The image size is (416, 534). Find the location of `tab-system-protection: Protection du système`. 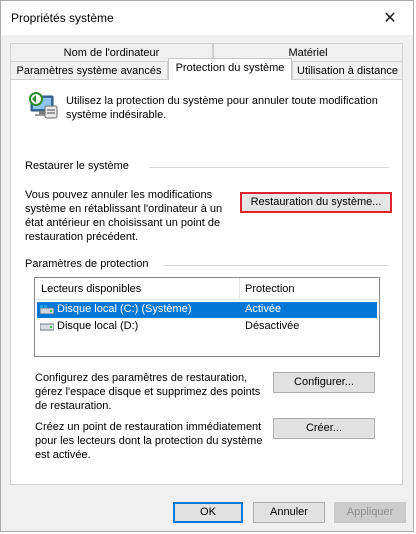

tab-system-protection: Protection du système is located at coordinates (230, 69).